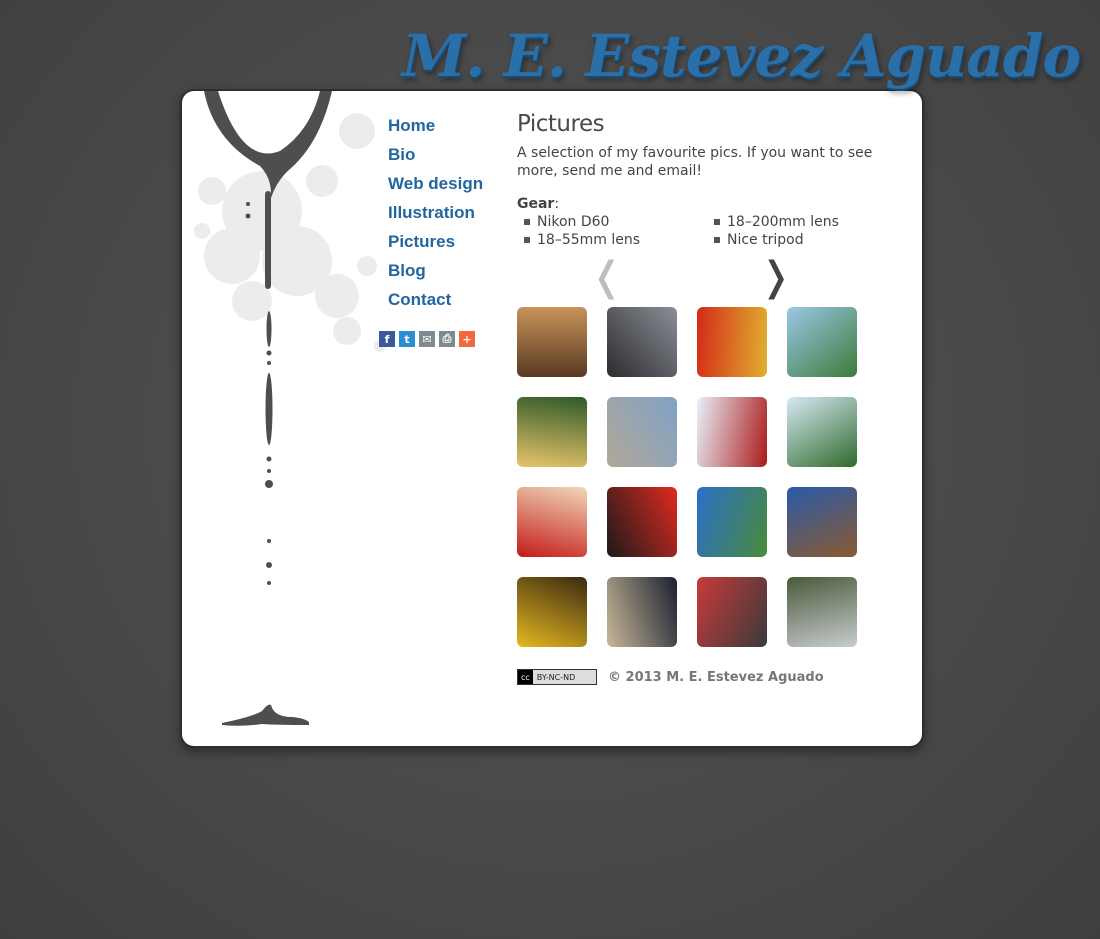  I want to click on cc-license-text: BY-NC-ND, so click(556, 677).